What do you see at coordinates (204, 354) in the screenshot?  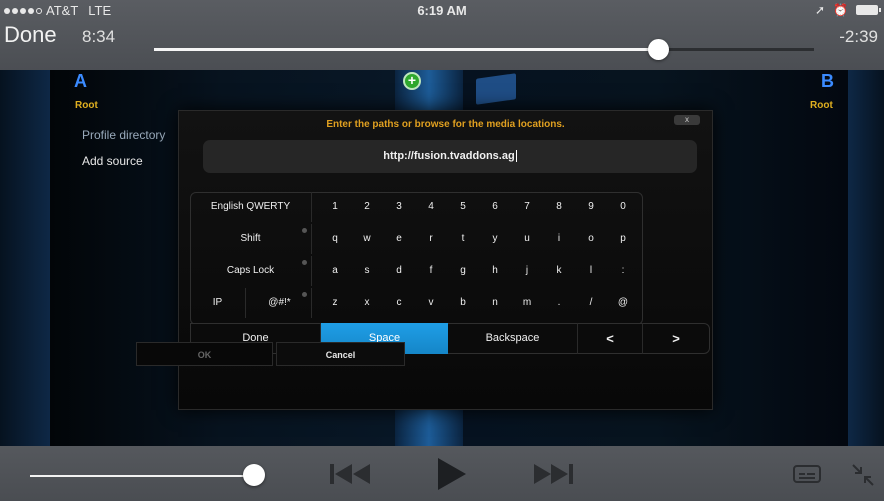 I see `ok-button: OK` at bounding box center [204, 354].